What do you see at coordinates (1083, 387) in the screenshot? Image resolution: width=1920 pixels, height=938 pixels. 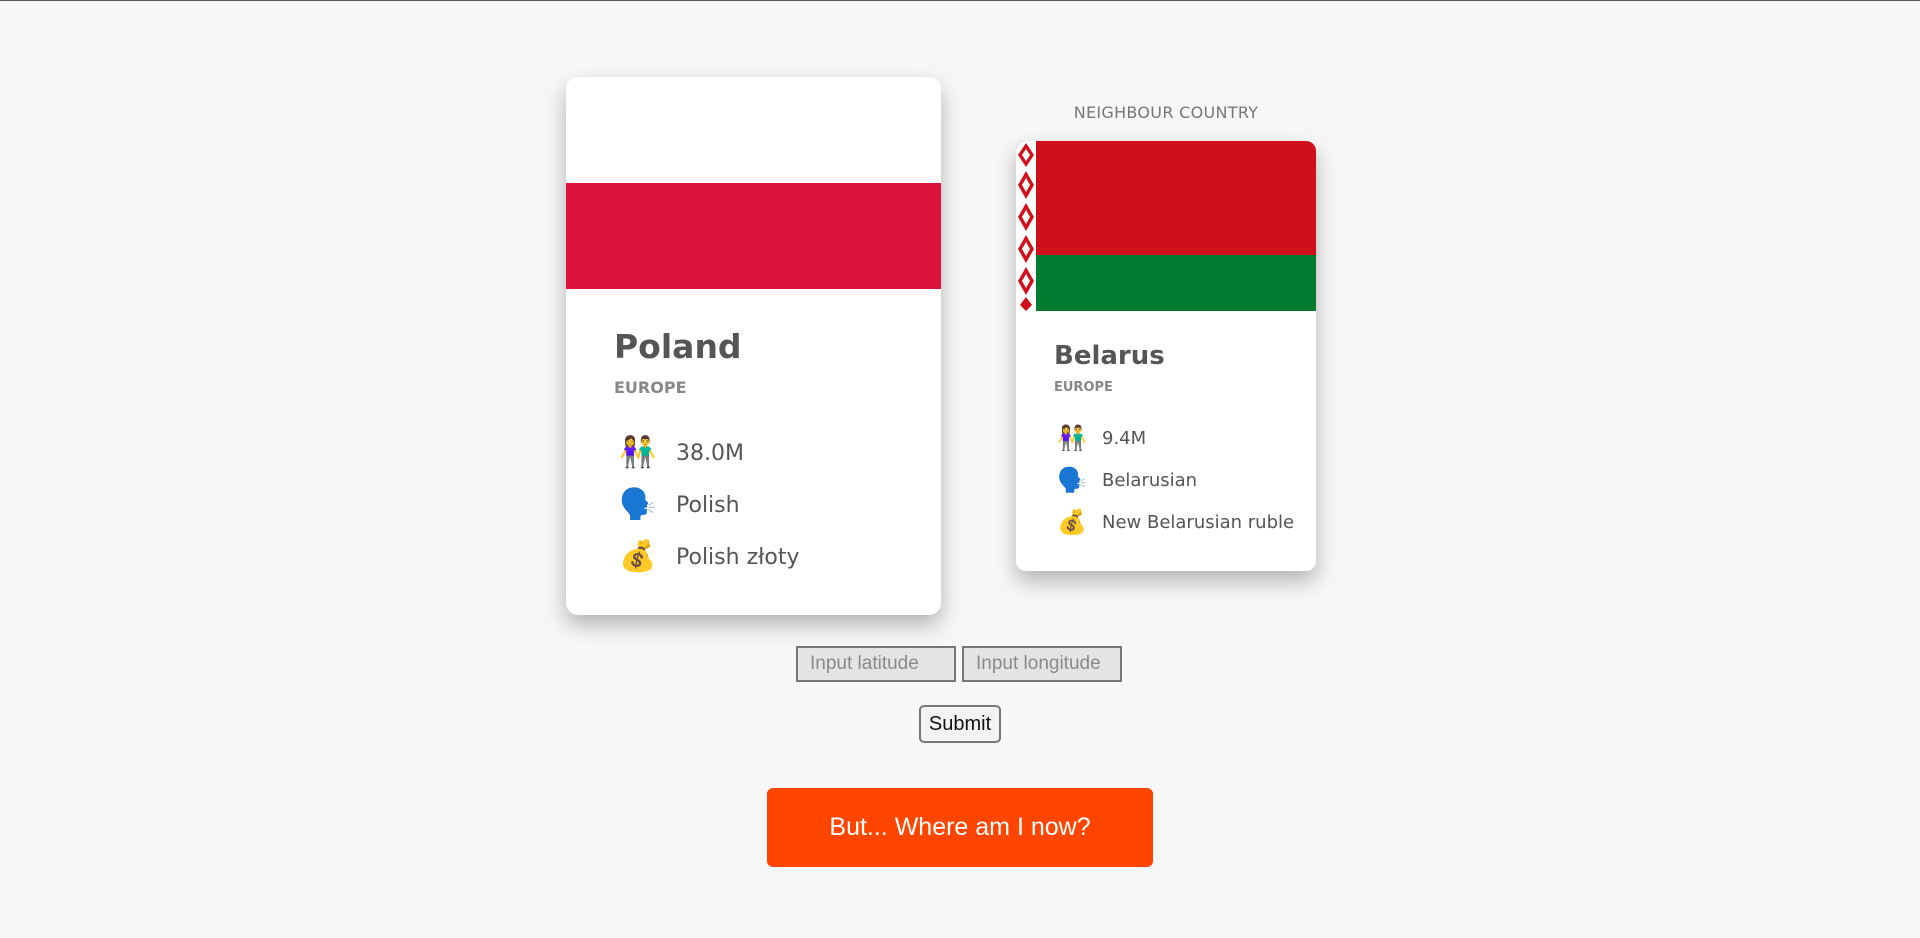 I see `neighbour-region: EUROPE` at bounding box center [1083, 387].